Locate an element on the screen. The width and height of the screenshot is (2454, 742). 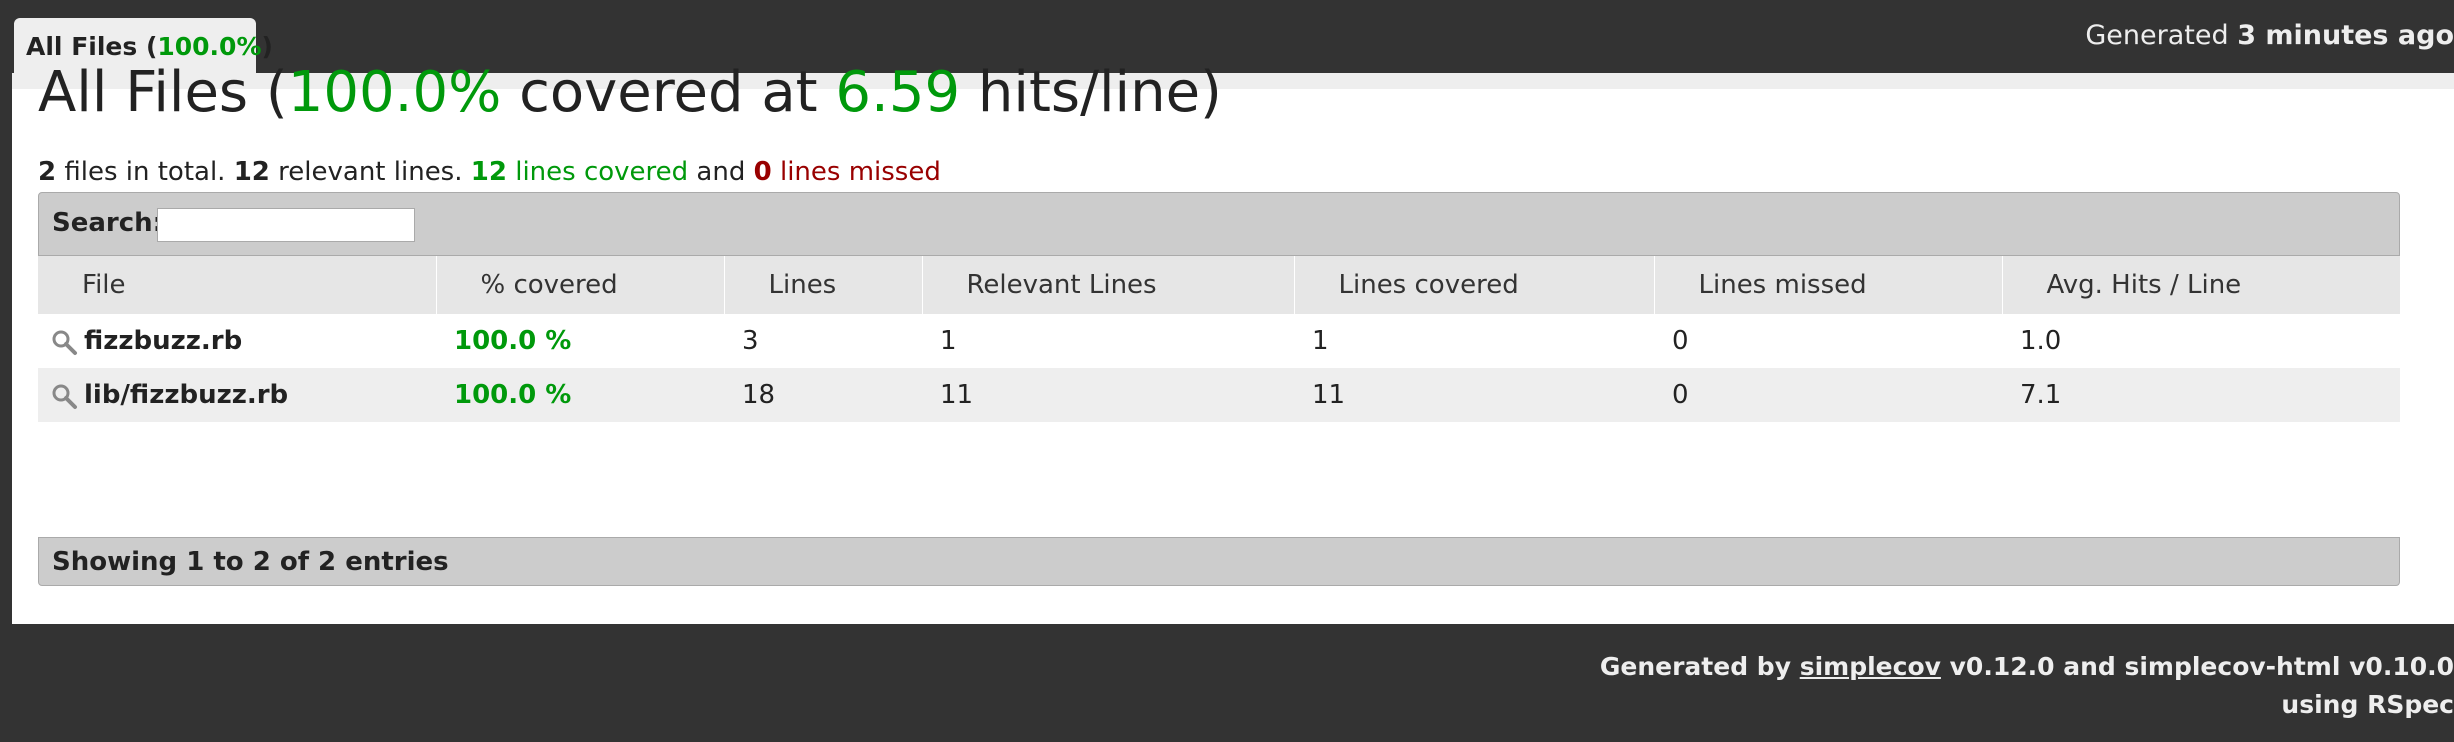
table-row: fizzbuzz.rb 100.0 % 3 1 1 0 1.0 is located at coordinates (1219, 341).